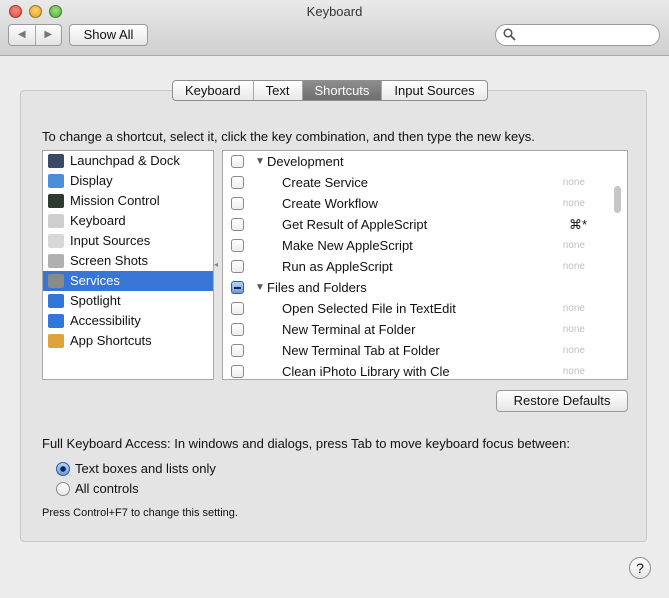  Describe the element at coordinates (349, 329) in the screenshot. I see `shortcut-label: New Terminal at Folder` at that location.